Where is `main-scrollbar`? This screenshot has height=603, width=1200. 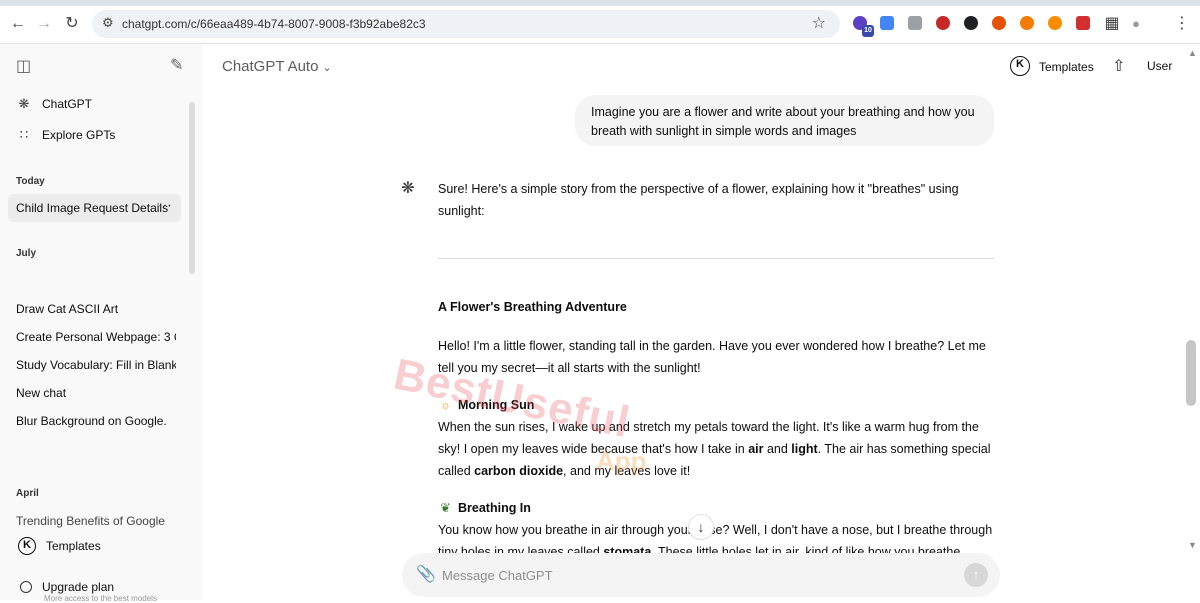
main-scrollbar is located at coordinates (1191, 373).